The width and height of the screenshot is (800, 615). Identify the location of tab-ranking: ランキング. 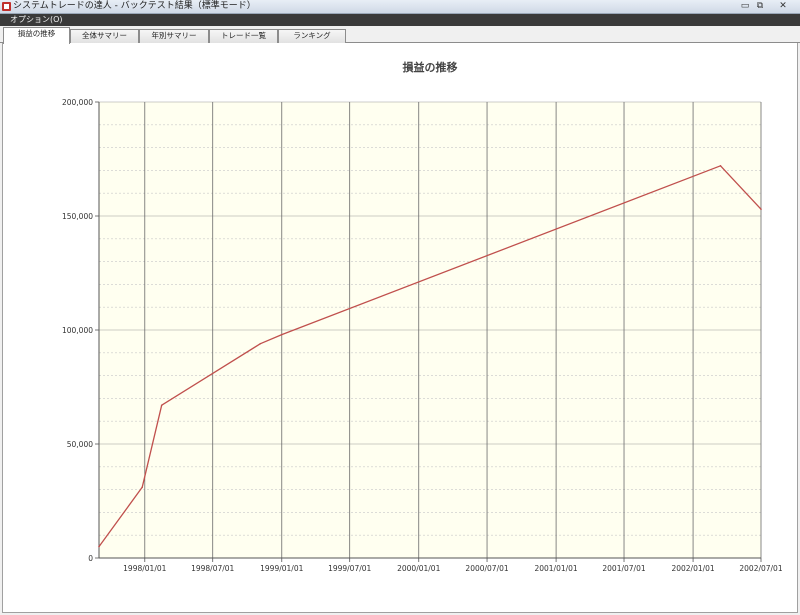
(312, 36).